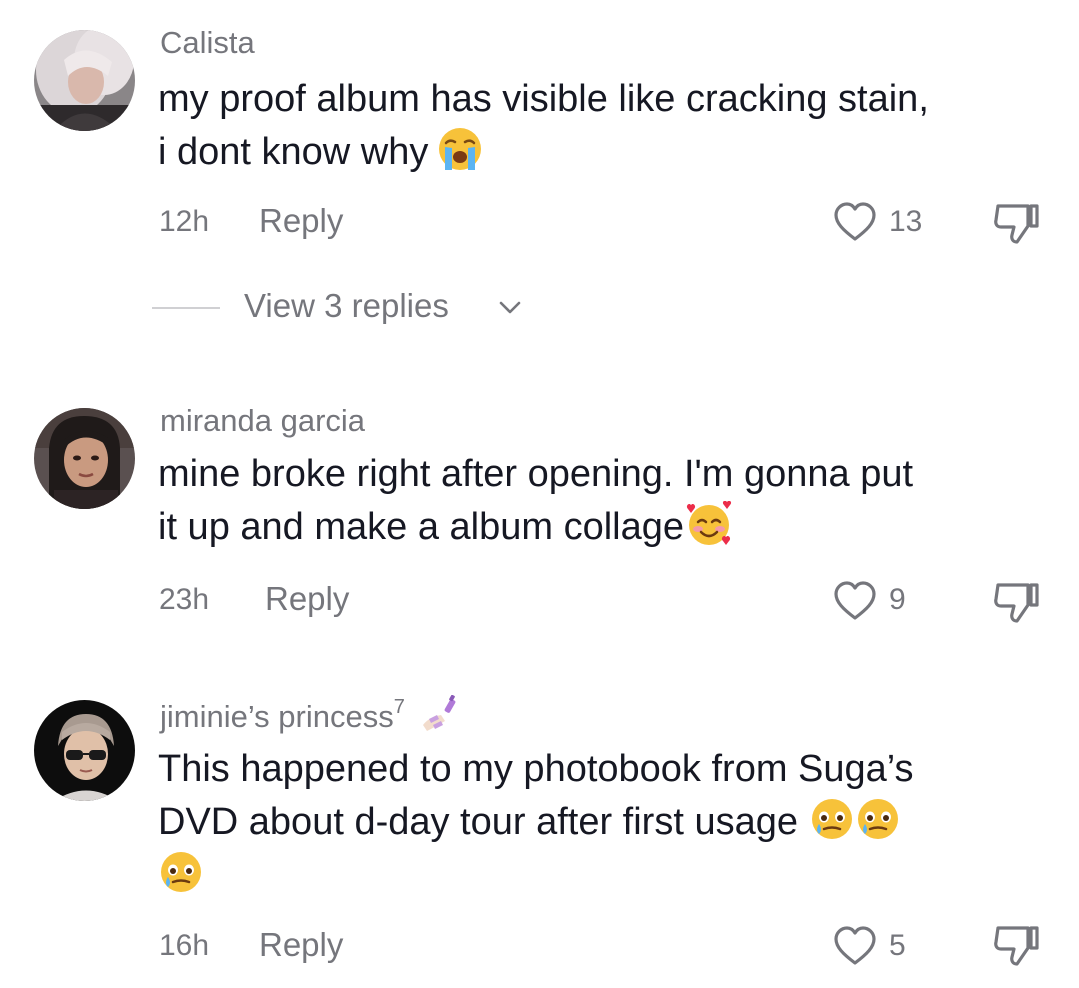 This screenshot has width=1079, height=988. I want to click on comment-username-text: jiminie’s princess, so click(277, 716).